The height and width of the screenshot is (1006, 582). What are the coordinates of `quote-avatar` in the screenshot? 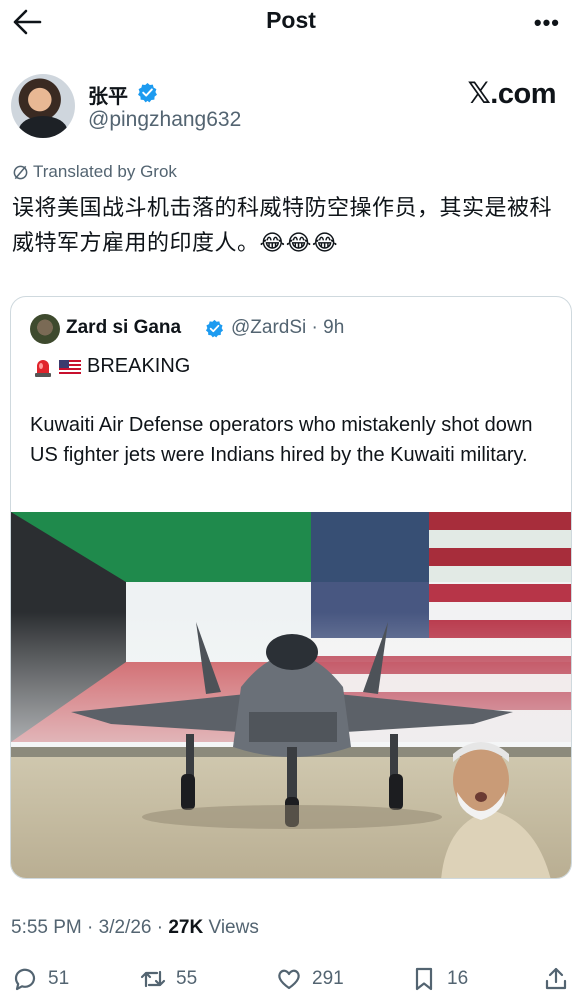 It's located at (45, 329).